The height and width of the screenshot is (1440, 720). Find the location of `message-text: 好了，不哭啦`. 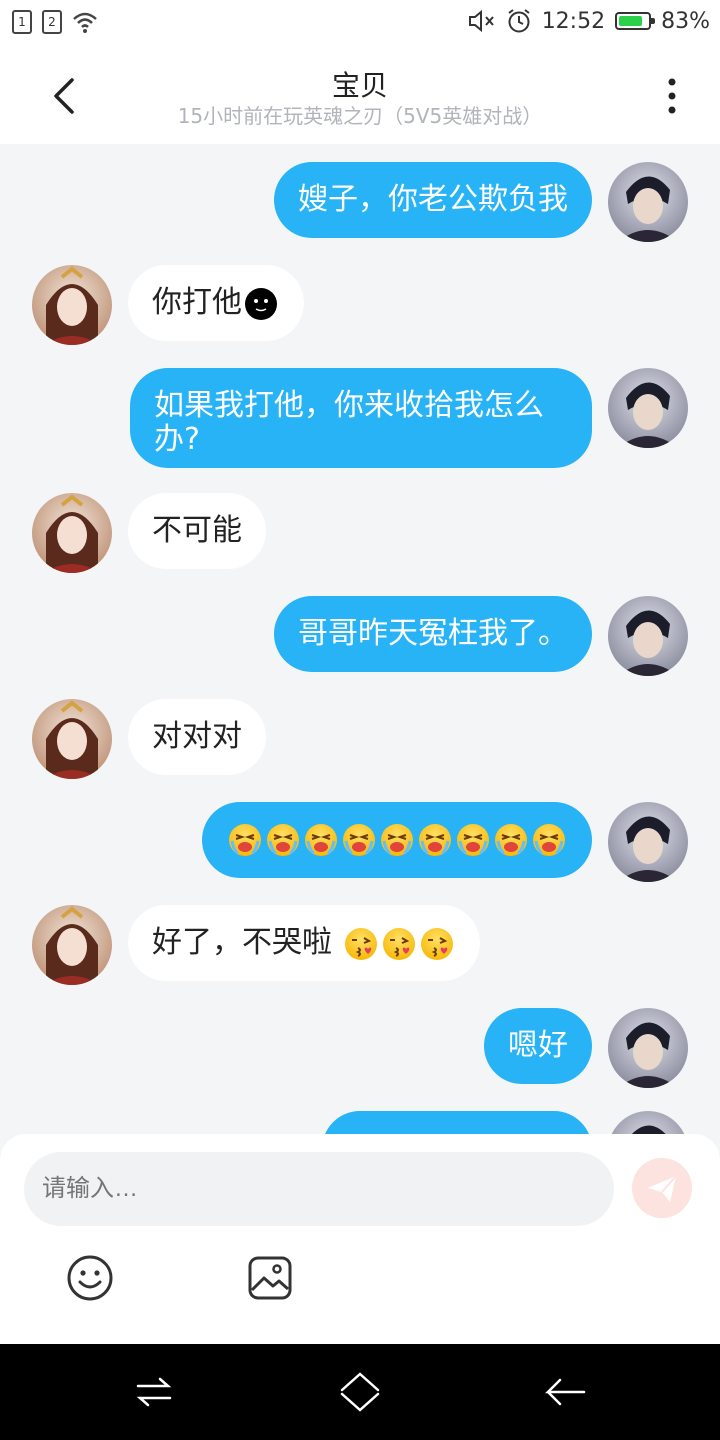

message-text: 好了，不哭啦 is located at coordinates (242, 942).